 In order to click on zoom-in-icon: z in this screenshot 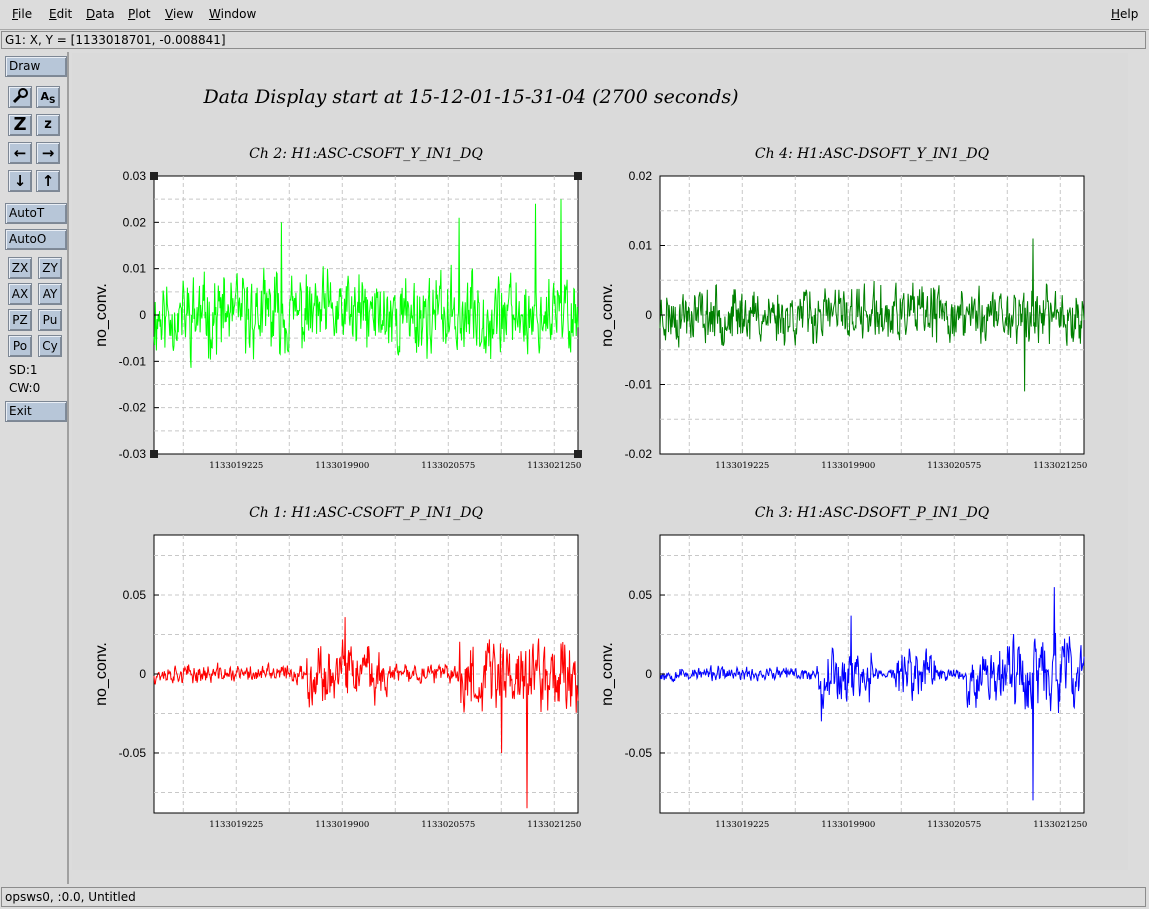, I will do `click(48, 125)`.